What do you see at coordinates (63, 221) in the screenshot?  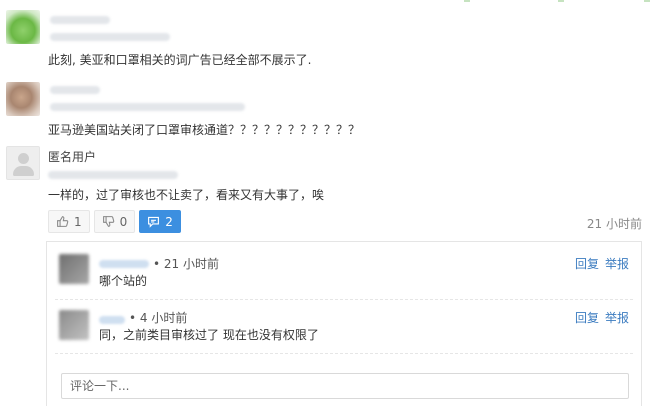 I see `thumbs-up-icon` at bounding box center [63, 221].